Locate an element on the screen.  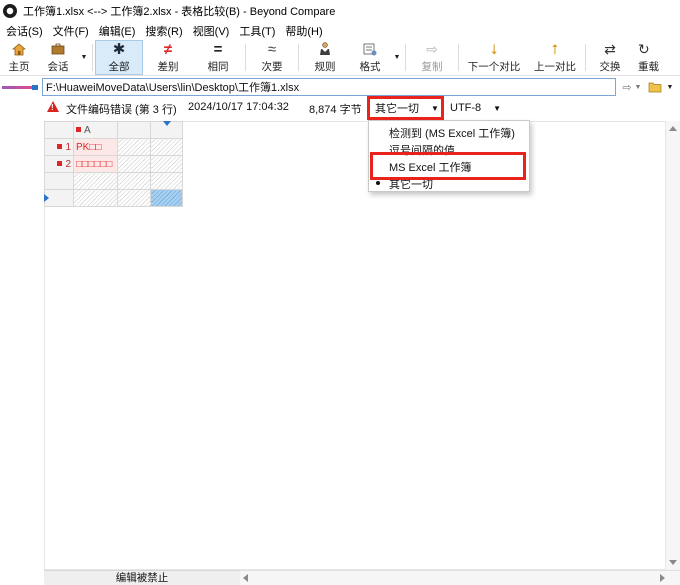
filter-all-button: ✱ 全部 is located at coordinates (119, 57).